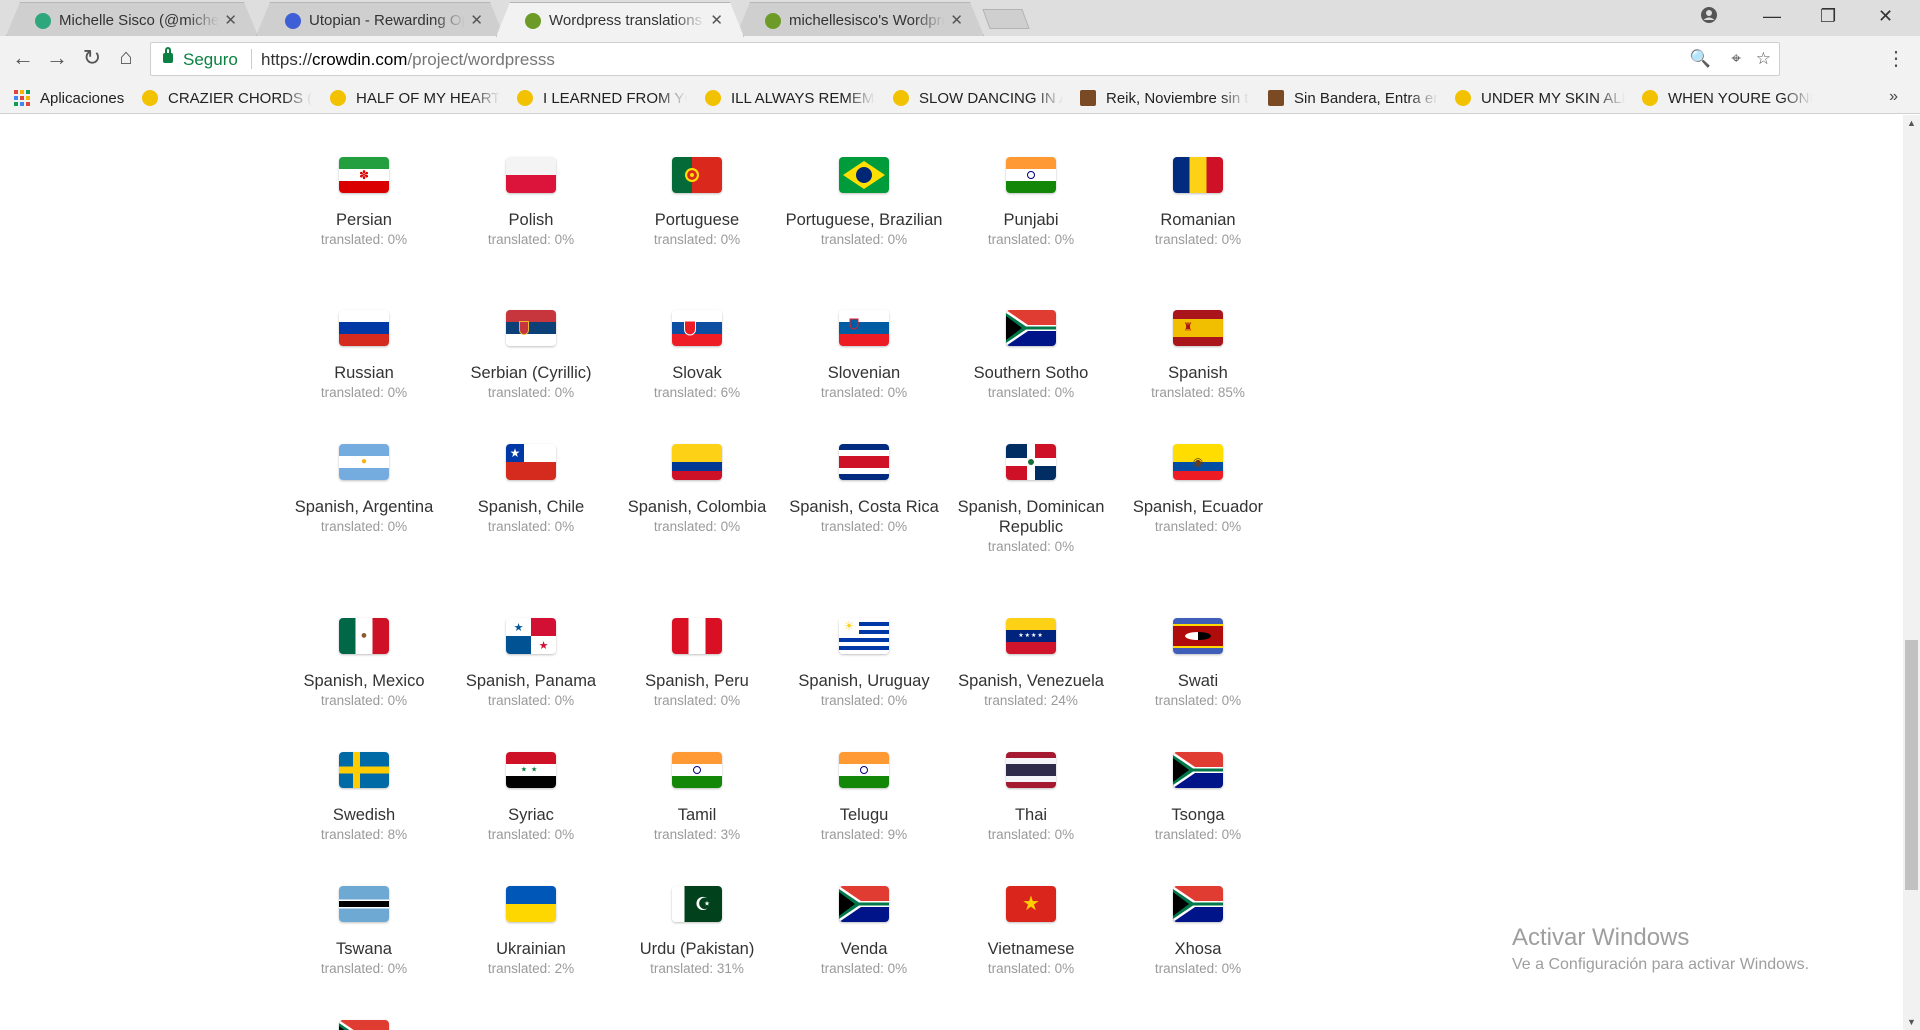 The height and width of the screenshot is (1030, 1920). I want to click on language-name: Tswana, so click(364, 949).